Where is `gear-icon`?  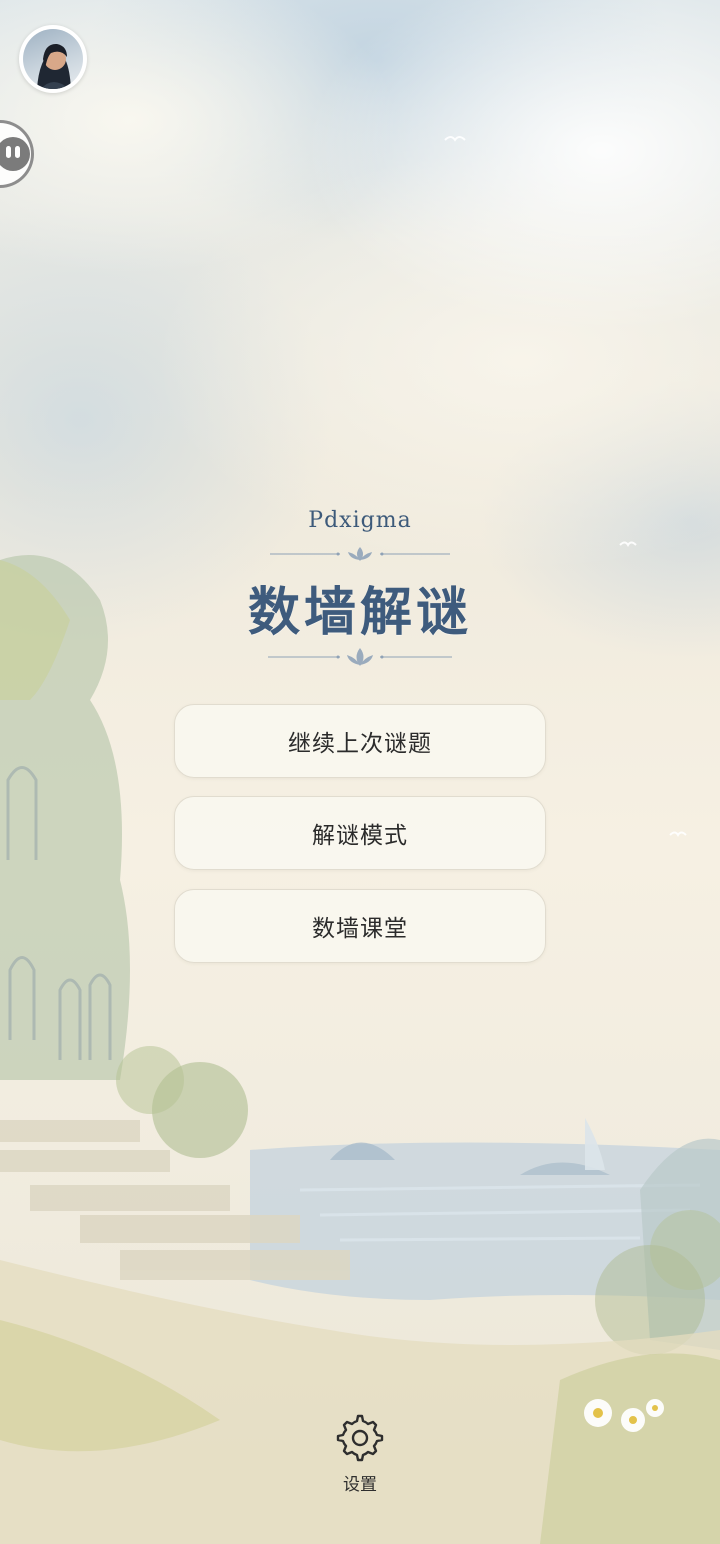 gear-icon is located at coordinates (360, 1438).